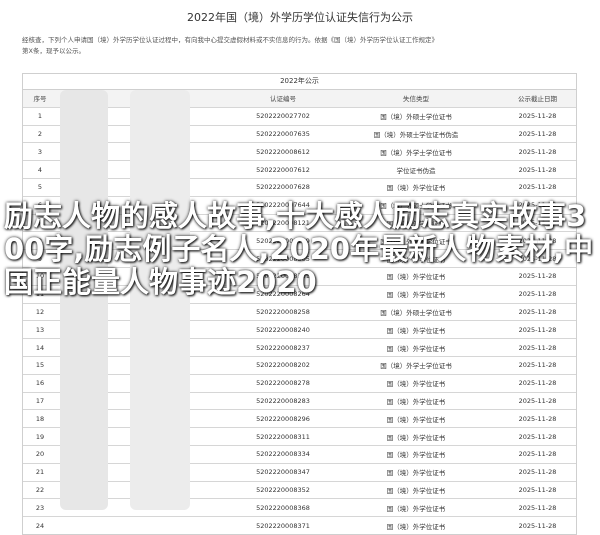  I want to click on blurred-name-column, so click(84, 300).